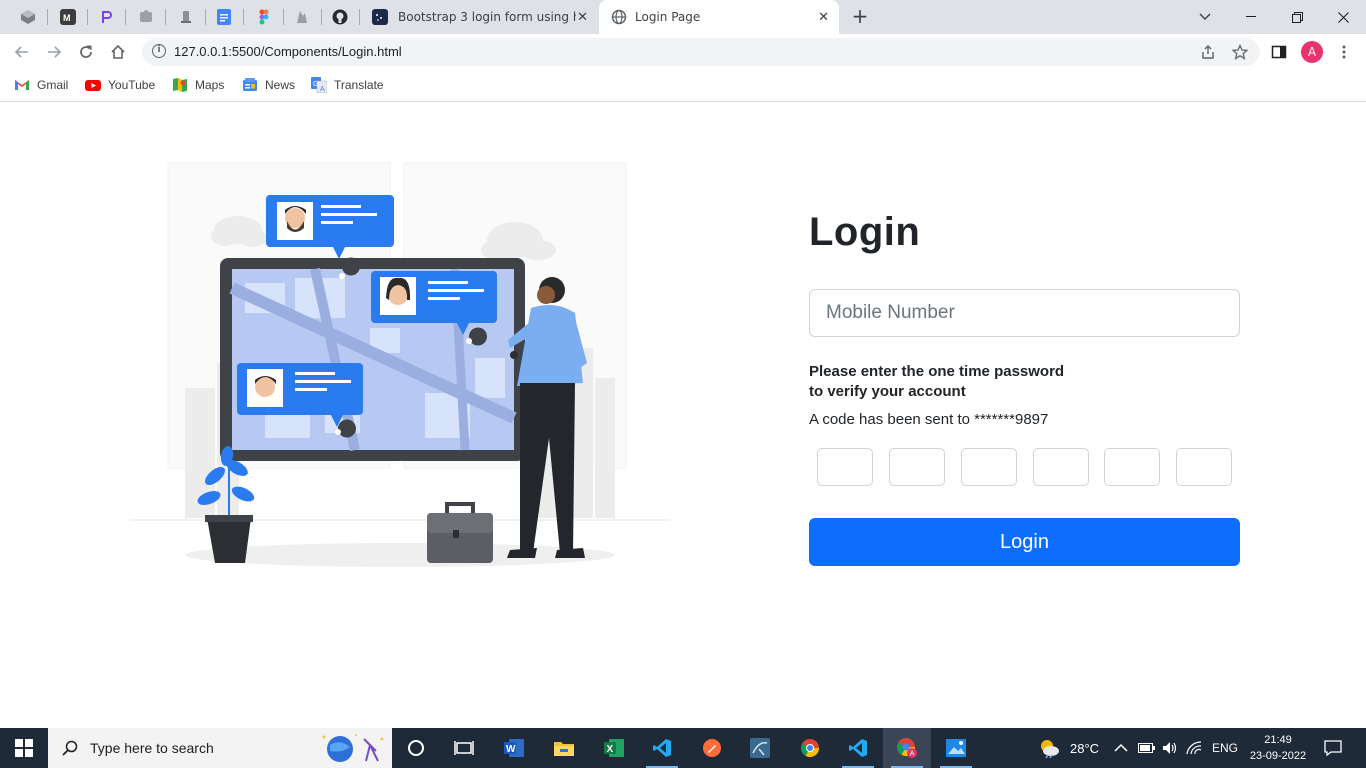 The width and height of the screenshot is (1366, 768). I want to click on firebase-icon, so click(302, 17).